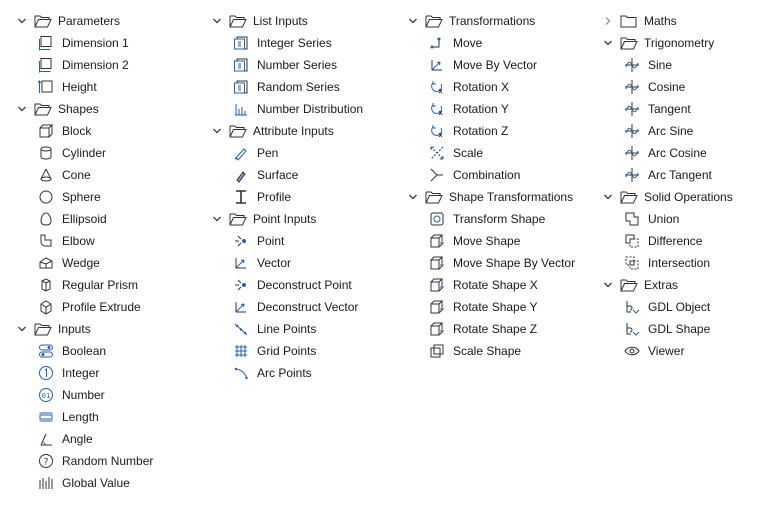  I want to click on node-item: Dimension 1, so click(83, 43).